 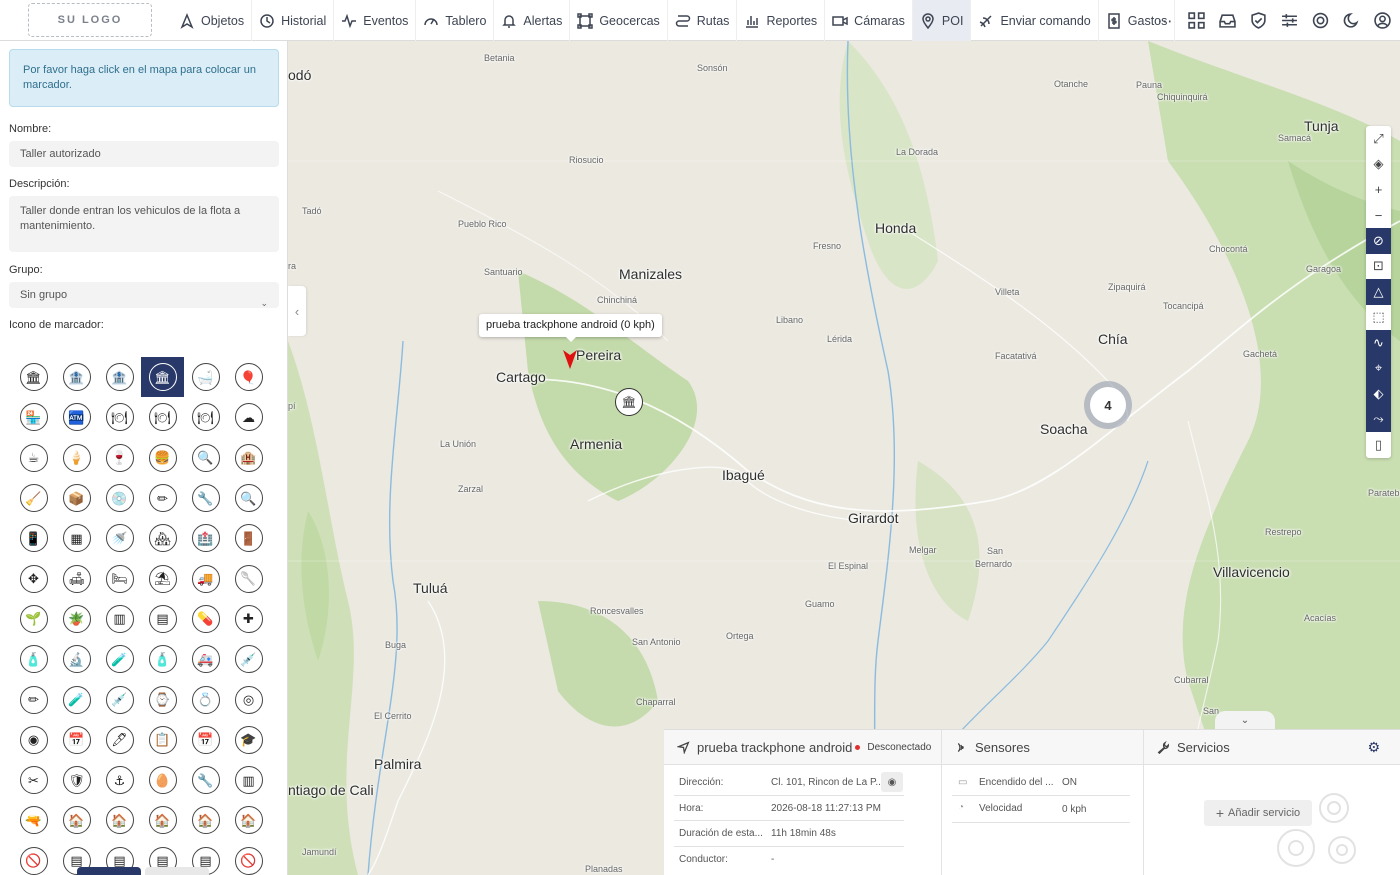 I want to click on marker-icon-option: 🧹, so click(x=33, y=498).